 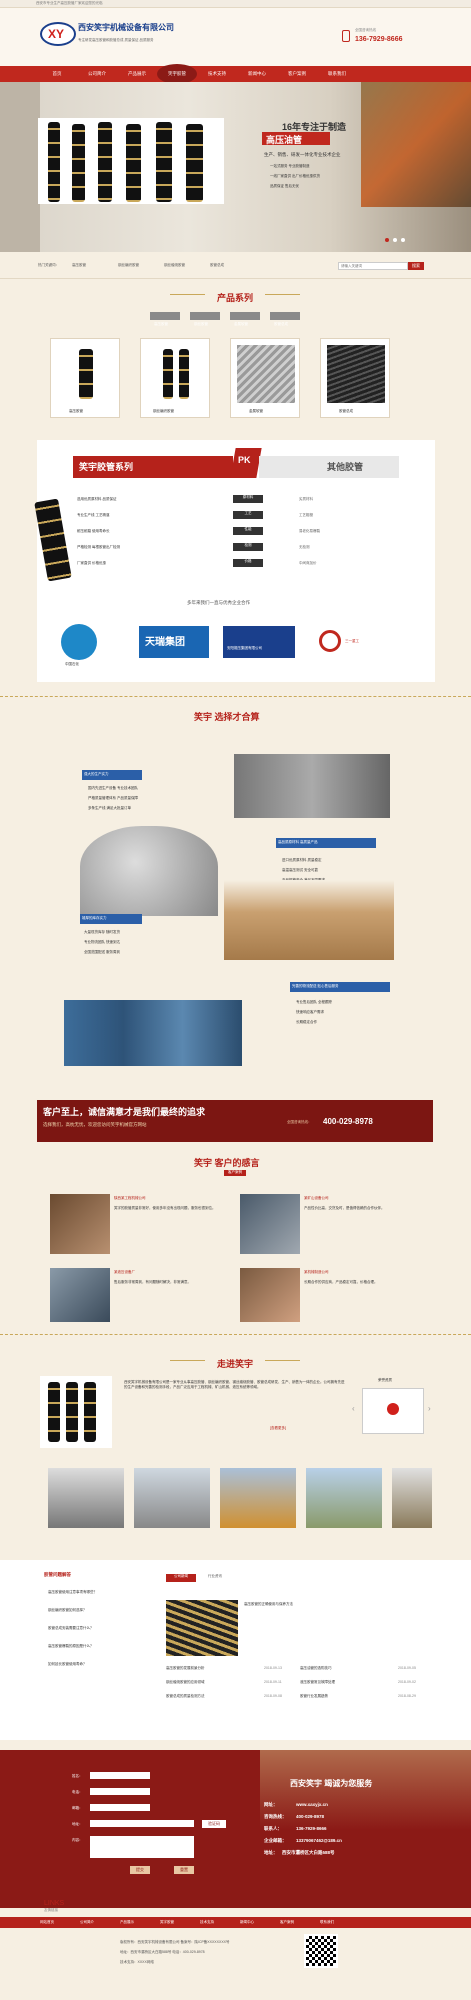 I want to click on warehouse-photo, so click(x=153, y=1033).